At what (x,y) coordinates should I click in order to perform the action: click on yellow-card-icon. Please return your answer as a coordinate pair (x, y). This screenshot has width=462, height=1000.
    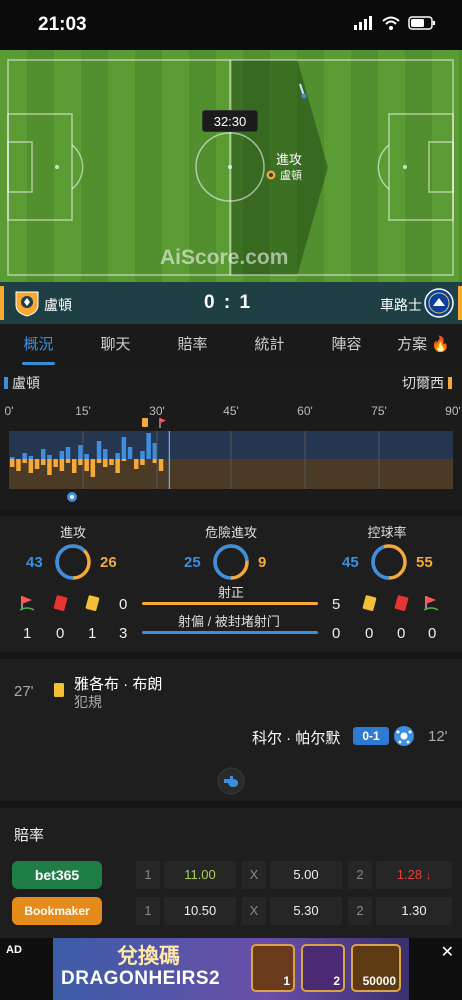
    Looking at the image, I should click on (145, 422).